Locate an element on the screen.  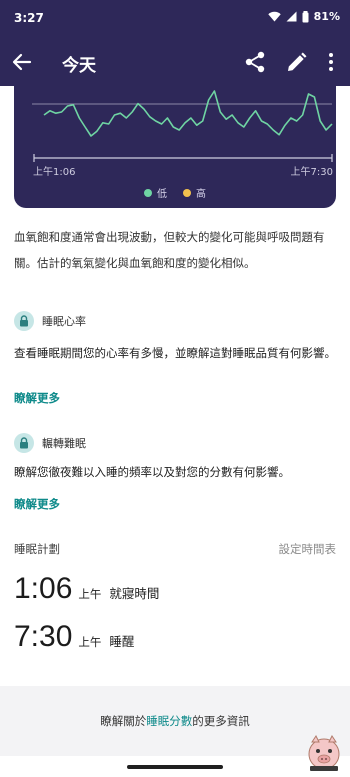
legend-low: 低 is located at coordinates (155, 192).